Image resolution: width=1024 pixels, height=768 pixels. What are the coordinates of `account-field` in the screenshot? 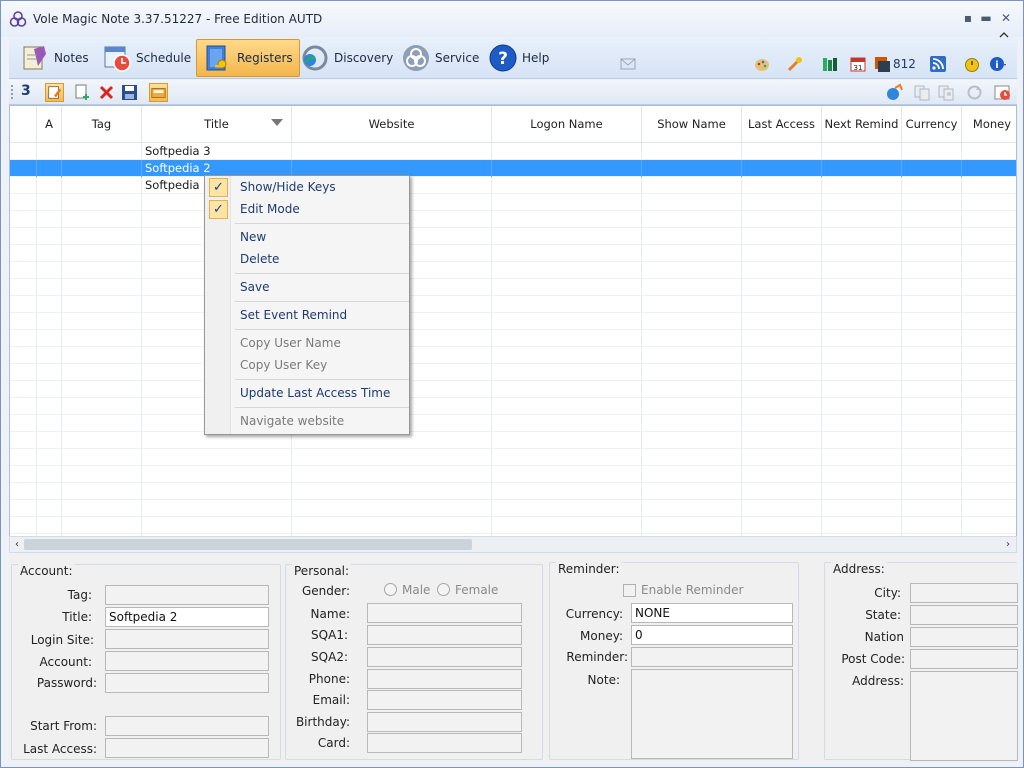 It's located at (187, 661).